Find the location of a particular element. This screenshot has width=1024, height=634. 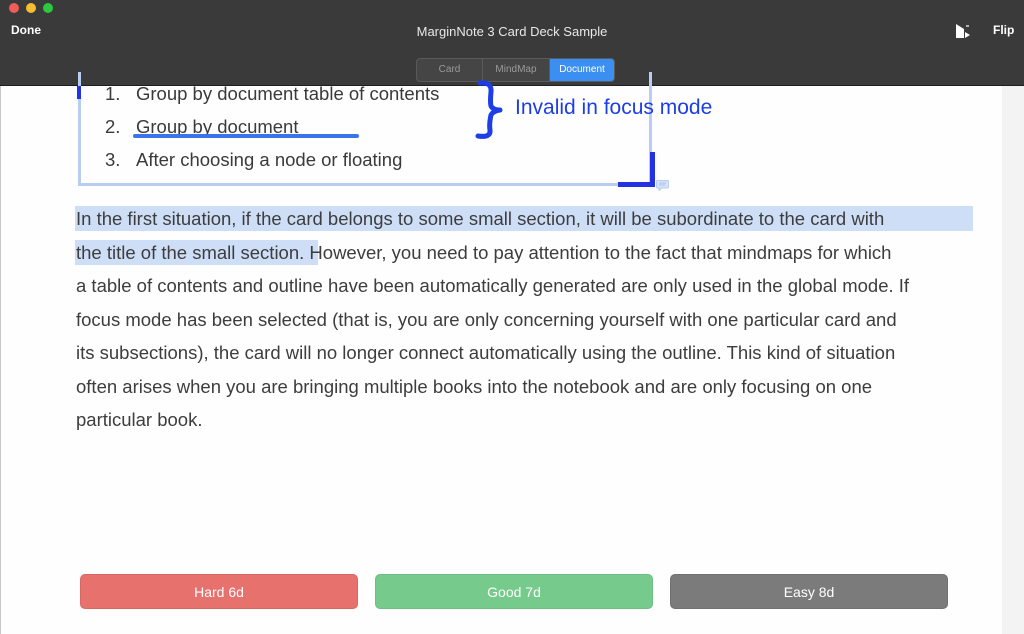

curly-brace-annotation is located at coordinates (489, 109).